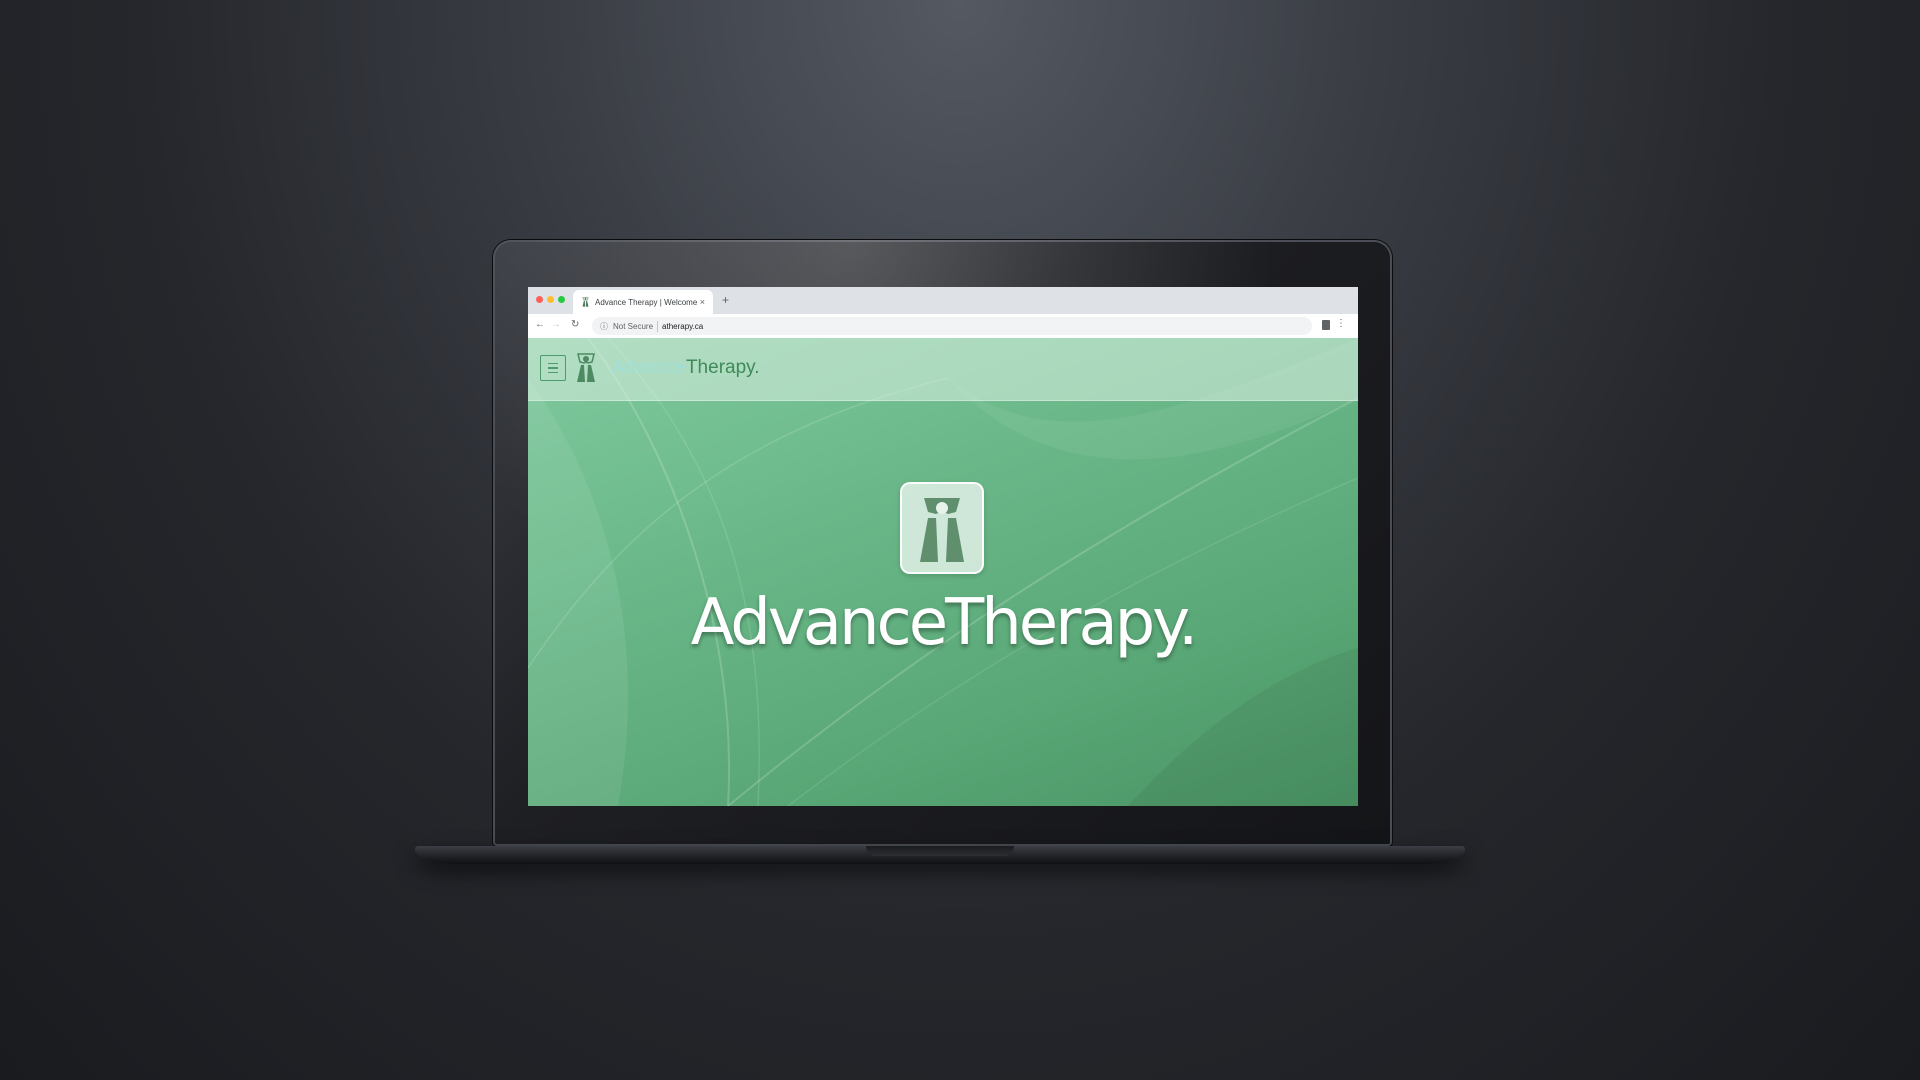 The height and width of the screenshot is (1080, 1920). Describe the element at coordinates (561, 299) in the screenshot. I see `window-zoom-button` at that location.